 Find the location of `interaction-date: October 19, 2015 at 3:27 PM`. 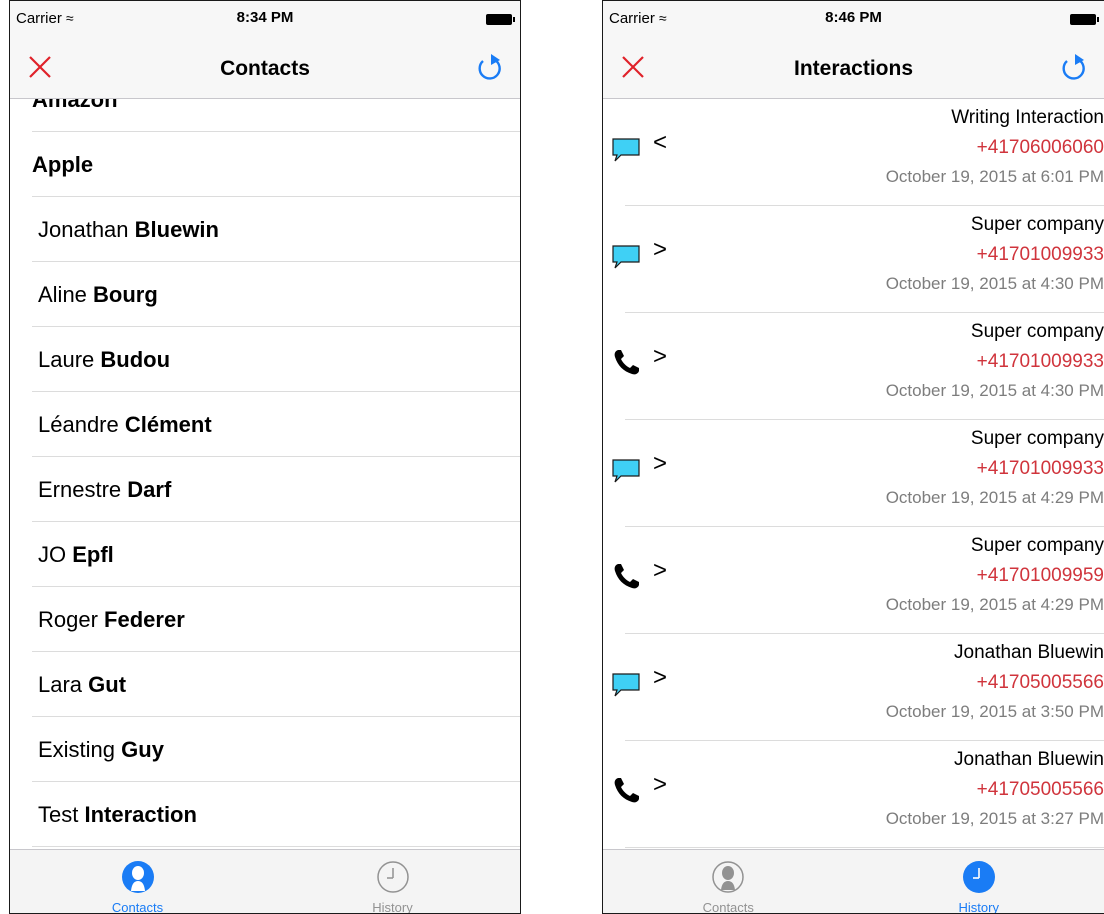

interaction-date: October 19, 2015 at 3:27 PM is located at coordinates (994, 818).